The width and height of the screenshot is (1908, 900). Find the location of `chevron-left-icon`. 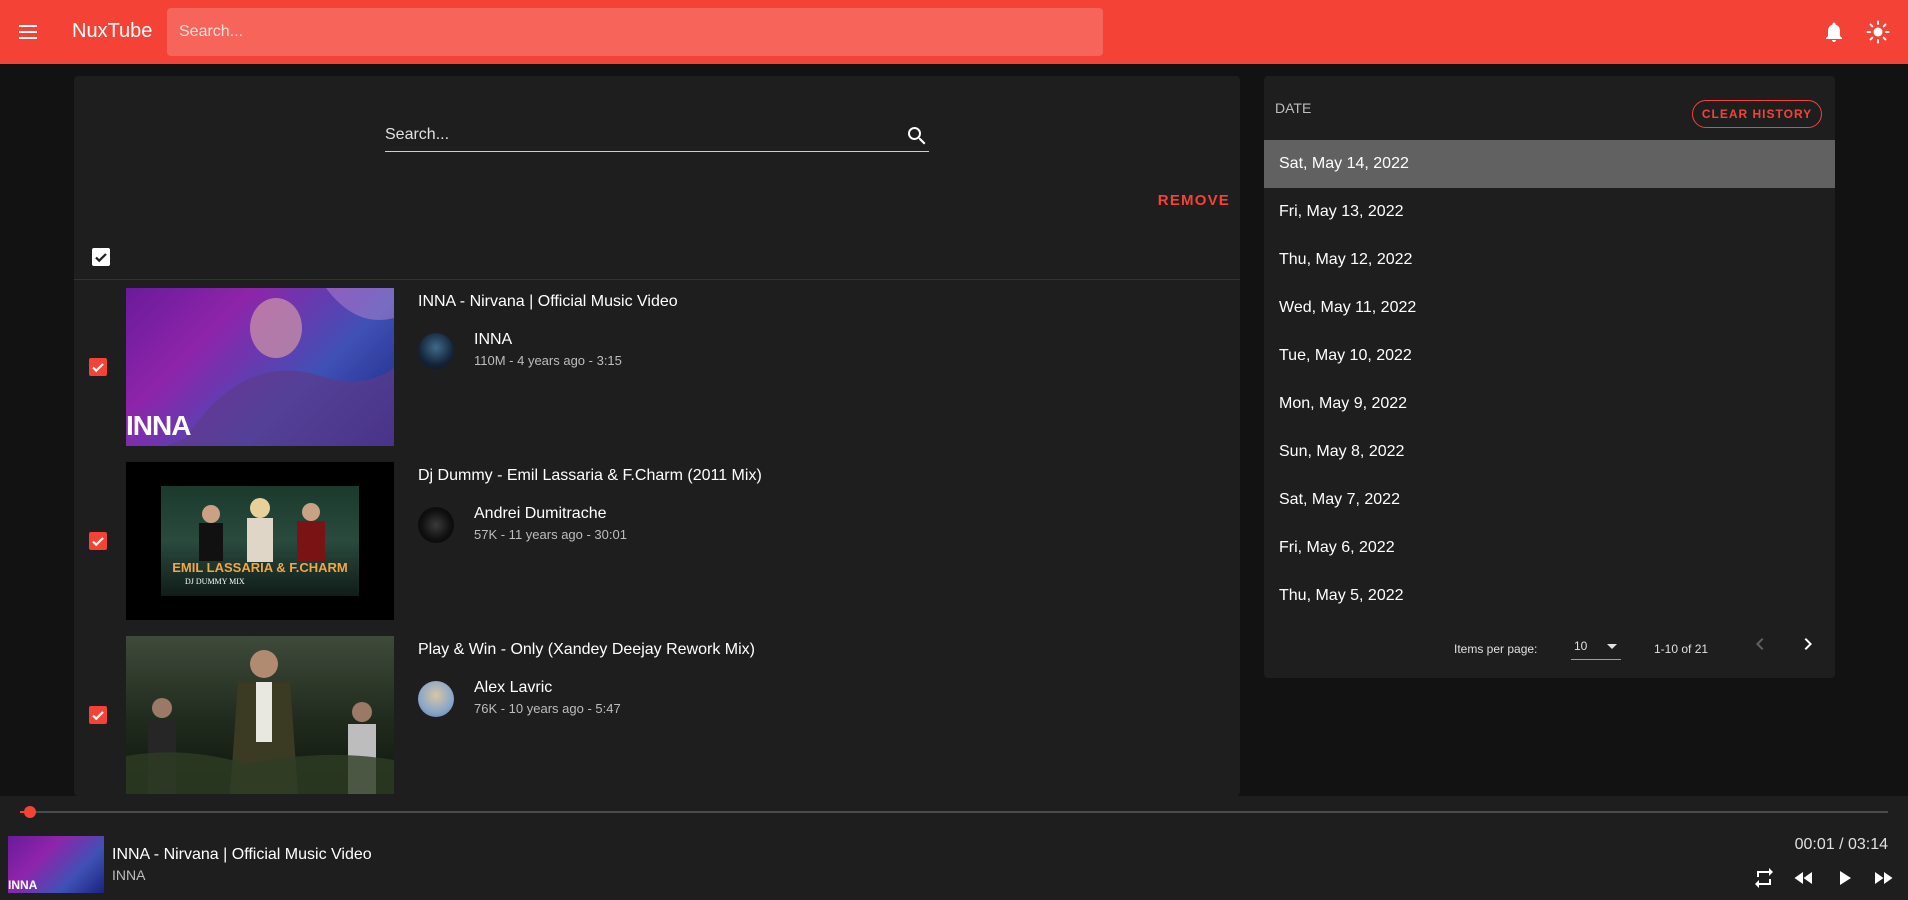

chevron-left-icon is located at coordinates (1760, 644).